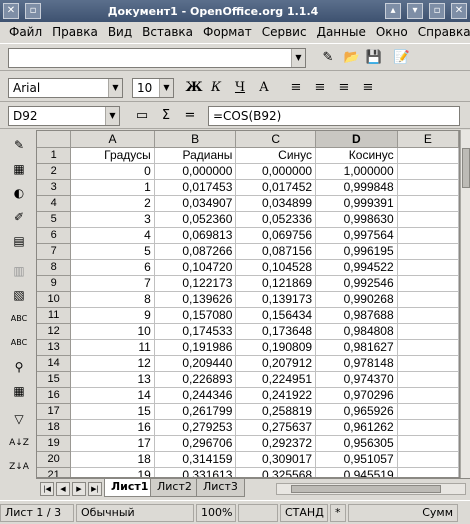 Image resolution: width=470 pixels, height=524 pixels. Describe the element at coordinates (19, 419) in the screenshot. I see `filter-icon: ▽` at that location.